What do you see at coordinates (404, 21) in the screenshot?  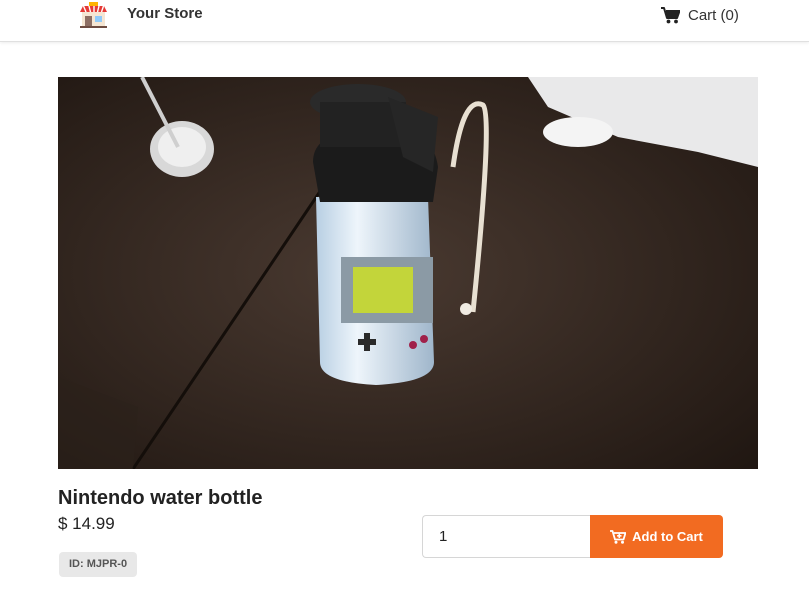 I see `top-navbar: Your Store Cart (0)` at bounding box center [404, 21].